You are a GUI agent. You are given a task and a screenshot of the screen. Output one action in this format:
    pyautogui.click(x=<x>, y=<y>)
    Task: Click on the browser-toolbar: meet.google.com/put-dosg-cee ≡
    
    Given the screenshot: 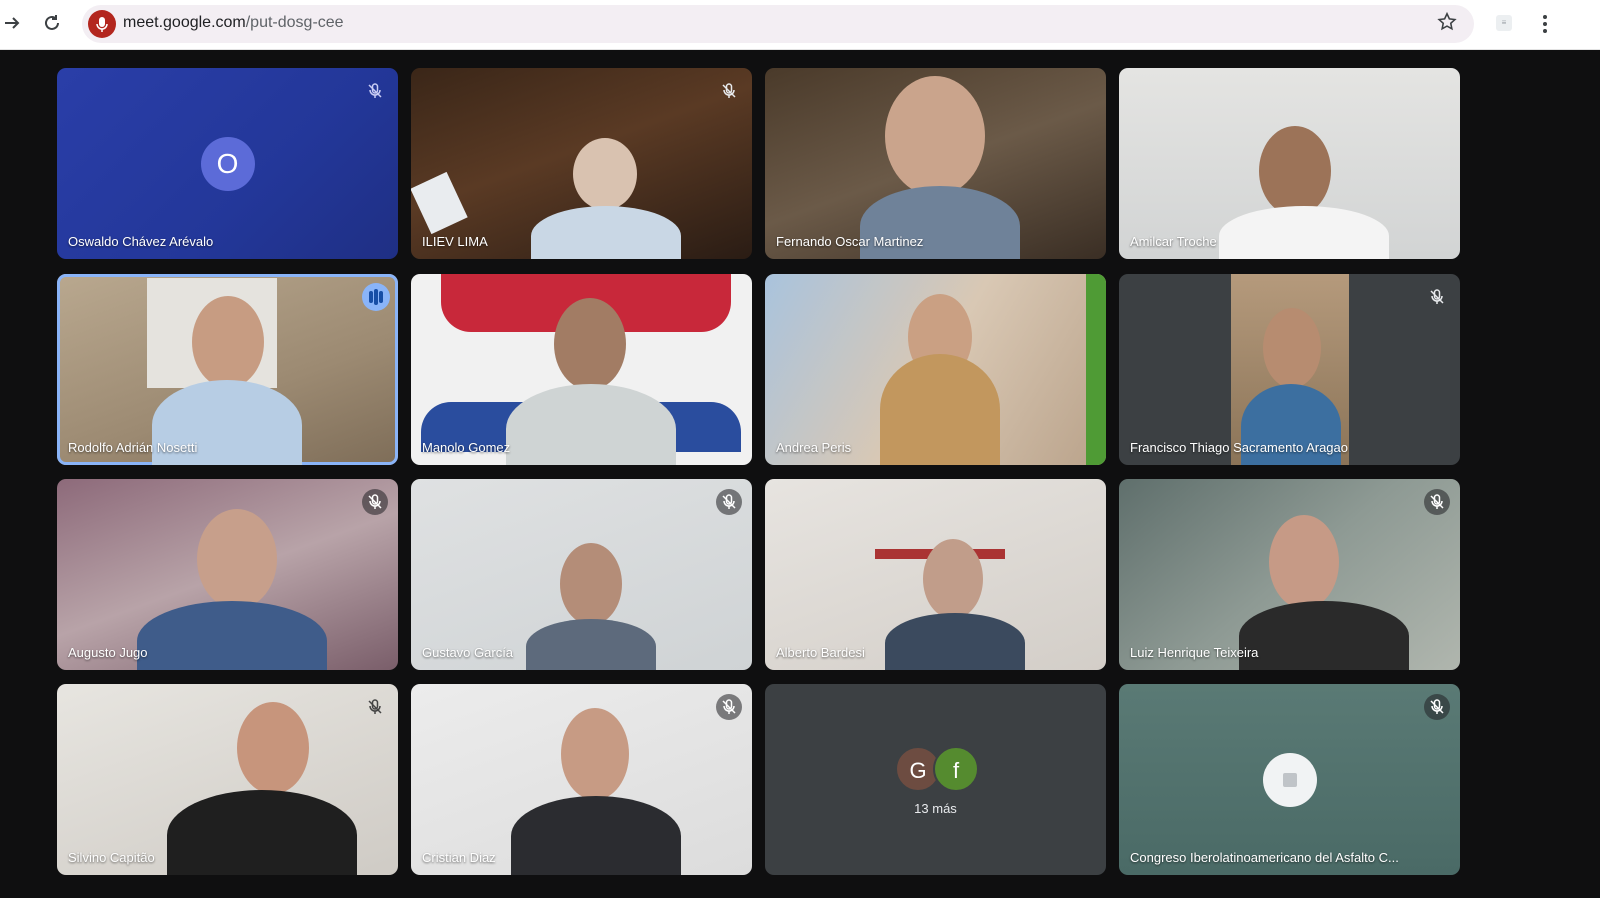 What is the action you would take?
    pyautogui.click(x=800, y=25)
    